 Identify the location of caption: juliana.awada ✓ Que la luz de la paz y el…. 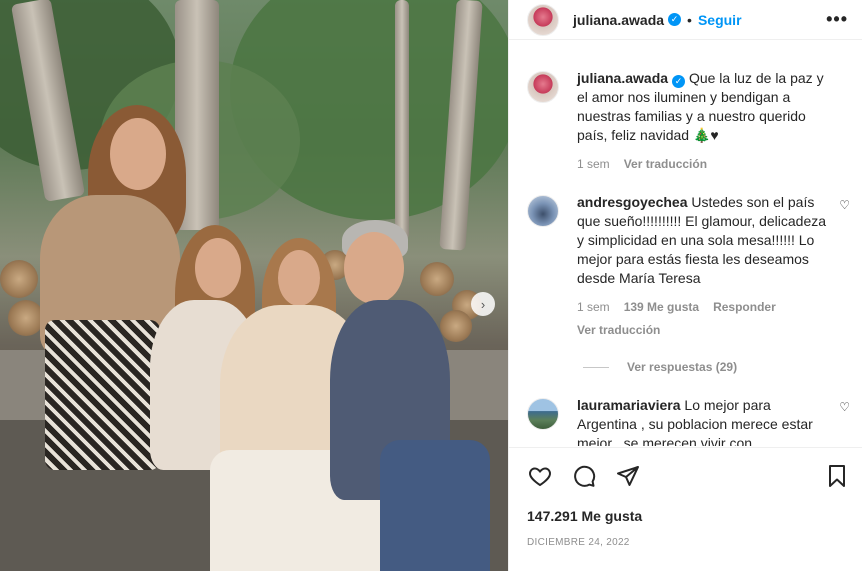
(685, 113).